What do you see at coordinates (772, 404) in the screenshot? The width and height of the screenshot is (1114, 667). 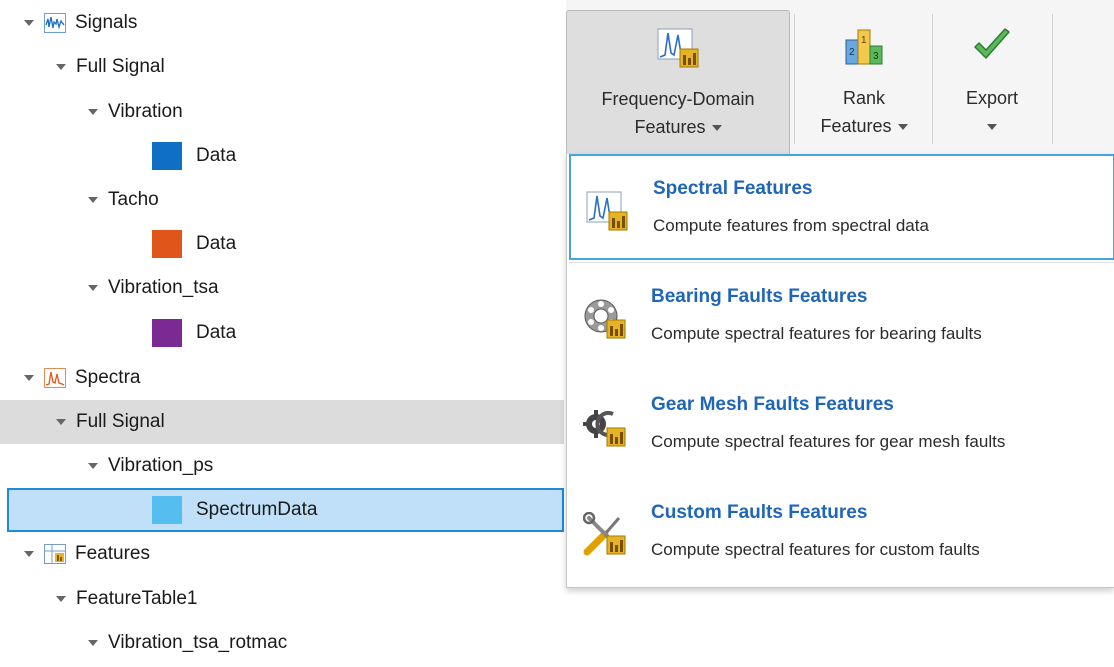 I see `menu-item-title: Gear Mesh Faults Features` at bounding box center [772, 404].